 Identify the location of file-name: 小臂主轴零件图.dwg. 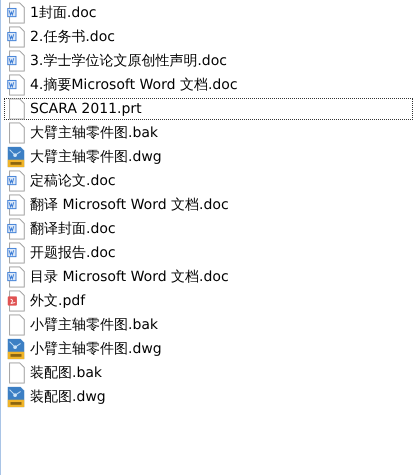
(96, 349).